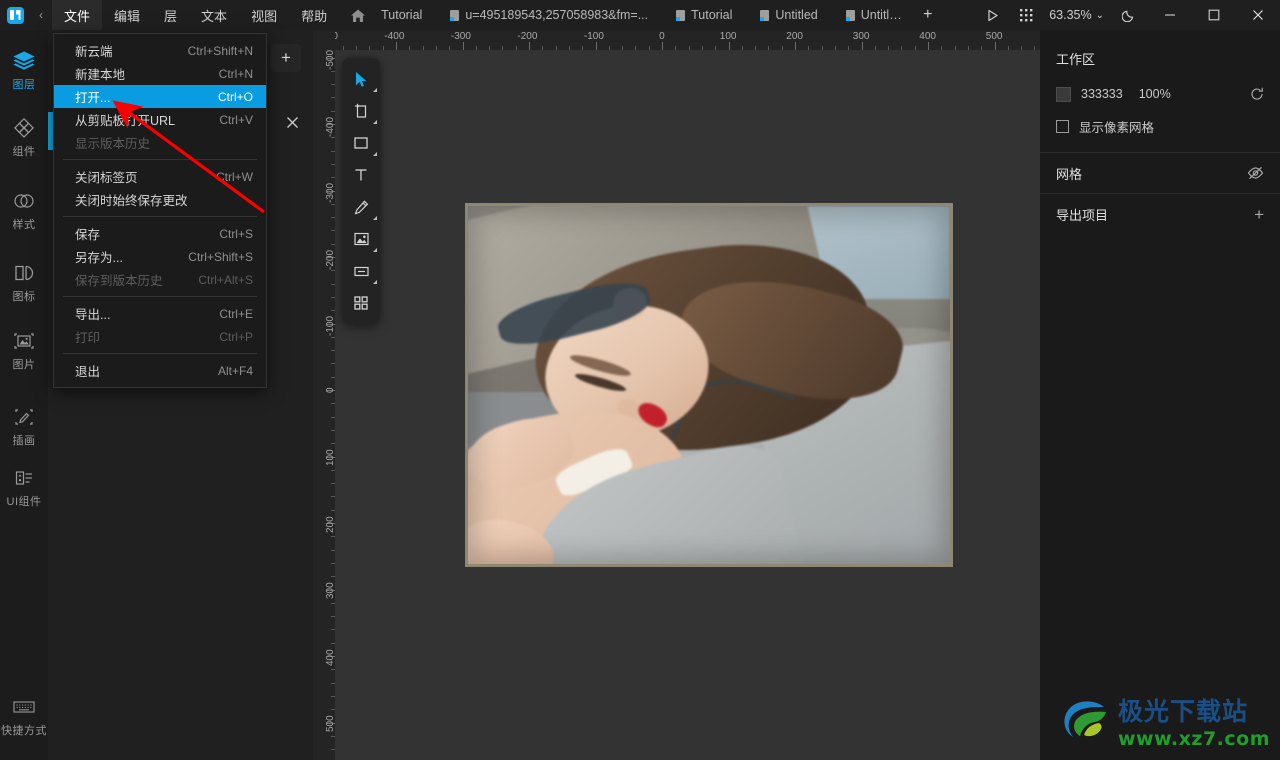 The image size is (1280, 760). Describe the element at coordinates (160, 336) in the screenshot. I see `menu-option: 打印 Ctrl+P` at that location.